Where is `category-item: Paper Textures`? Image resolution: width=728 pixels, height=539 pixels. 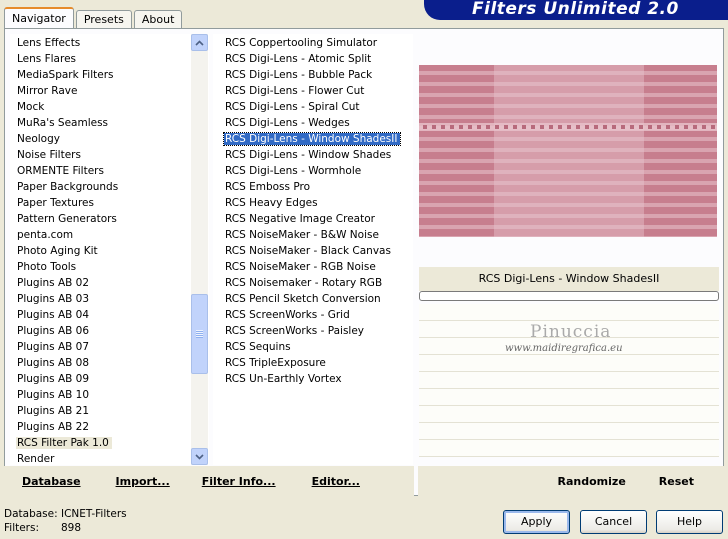 category-item: Paper Textures is located at coordinates (111, 203).